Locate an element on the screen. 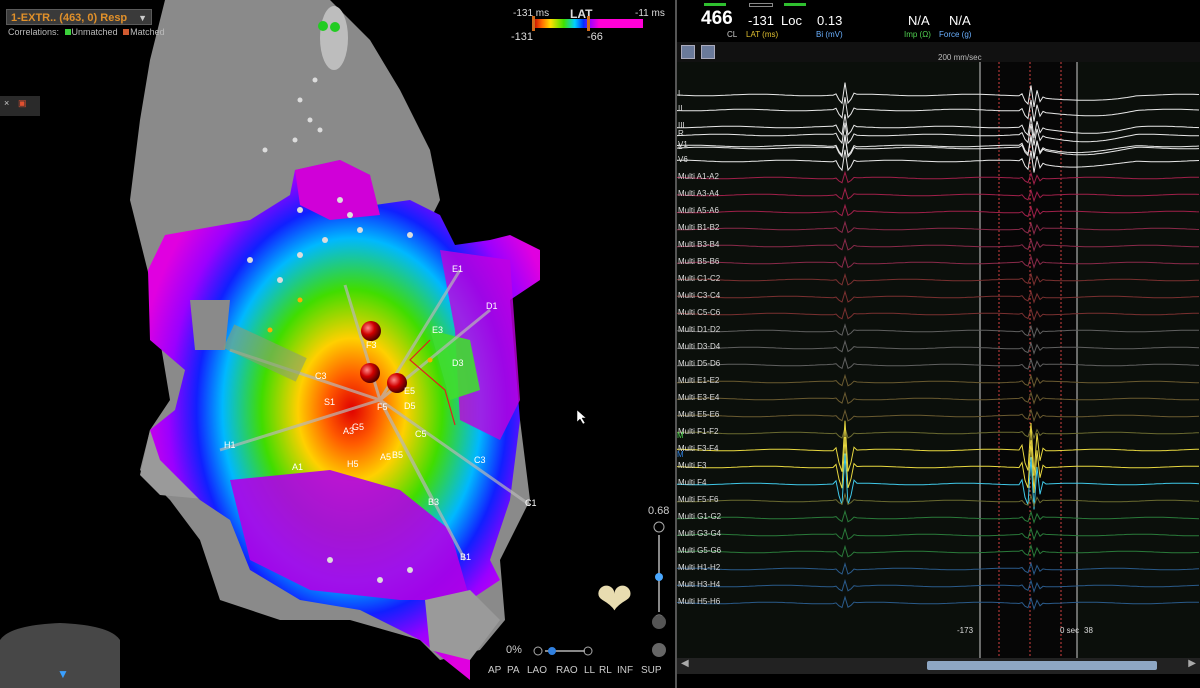 The width and height of the screenshot is (1200, 688). scroll-left-icon: ◀ is located at coordinates (685, 663).